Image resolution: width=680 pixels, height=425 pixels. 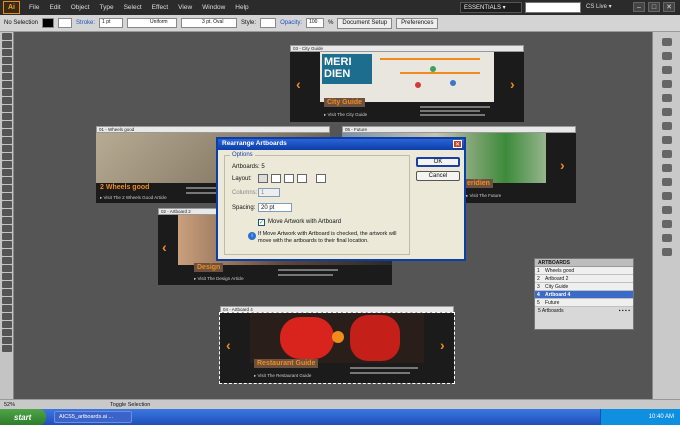 I want to click on menu-file: File, so click(x=34, y=7).